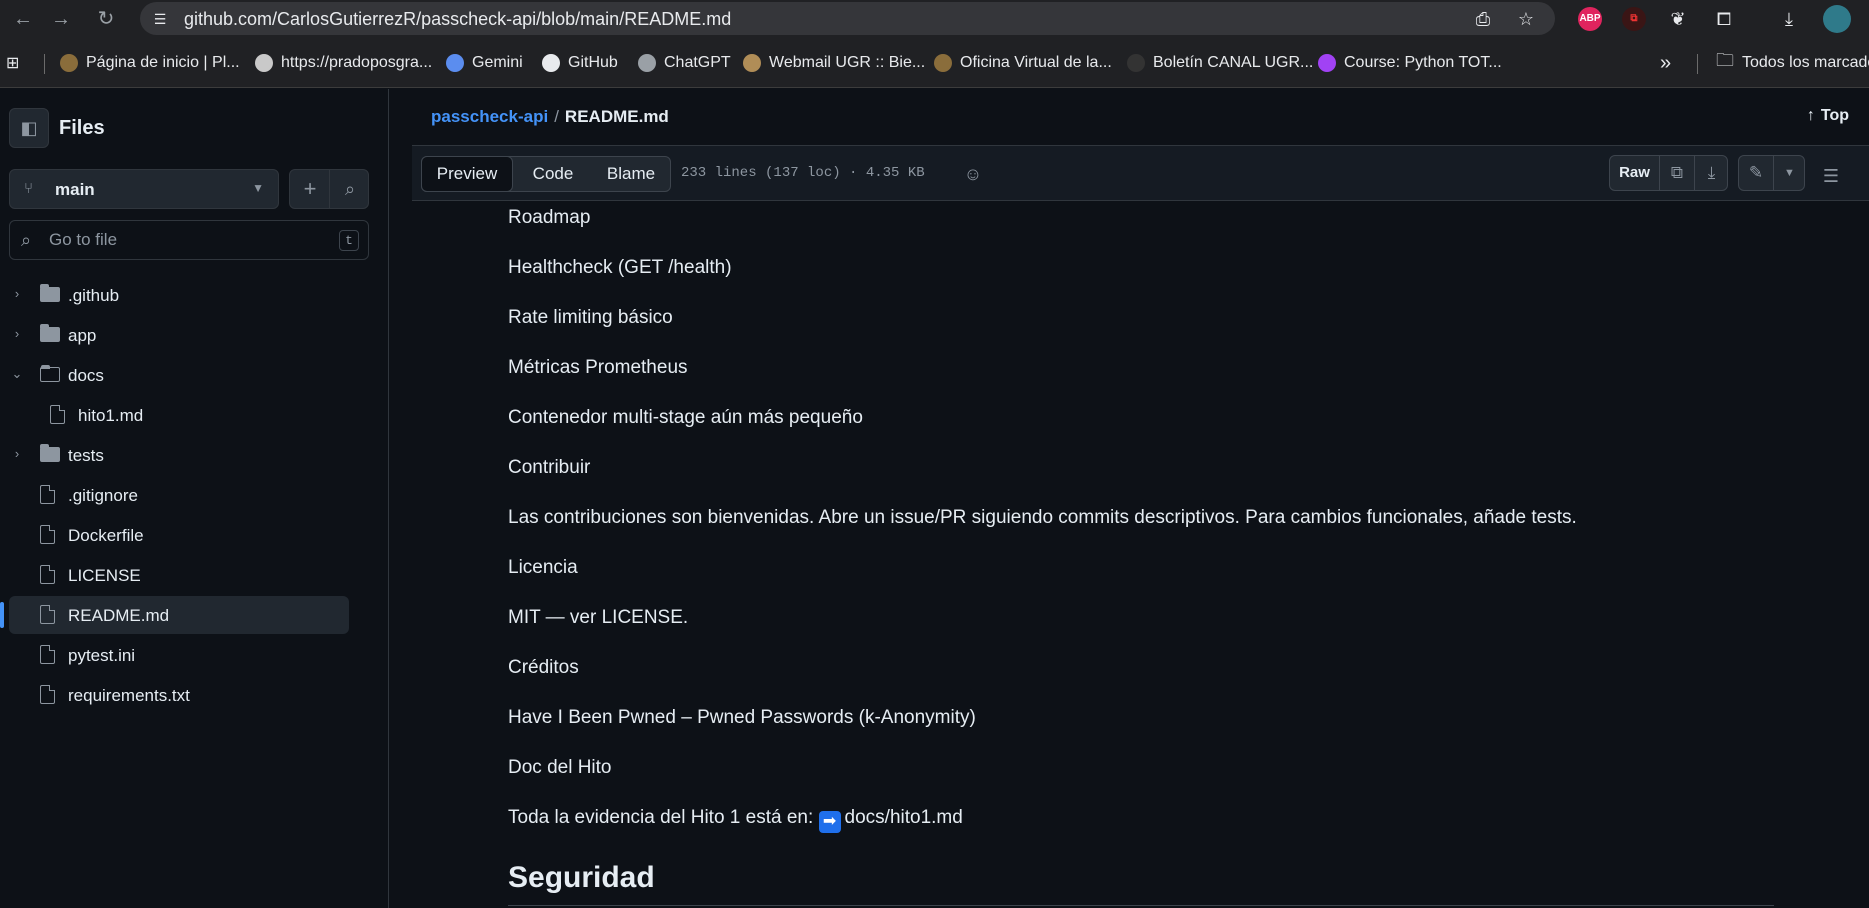  What do you see at coordinates (23, 19) in the screenshot?
I see `back-icon: ←` at bounding box center [23, 19].